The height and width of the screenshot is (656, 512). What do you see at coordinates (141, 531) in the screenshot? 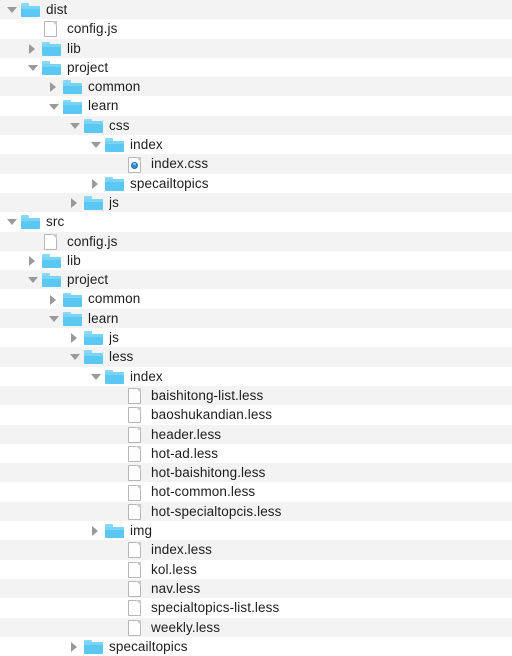
I see `tree-item-label: img` at bounding box center [141, 531].